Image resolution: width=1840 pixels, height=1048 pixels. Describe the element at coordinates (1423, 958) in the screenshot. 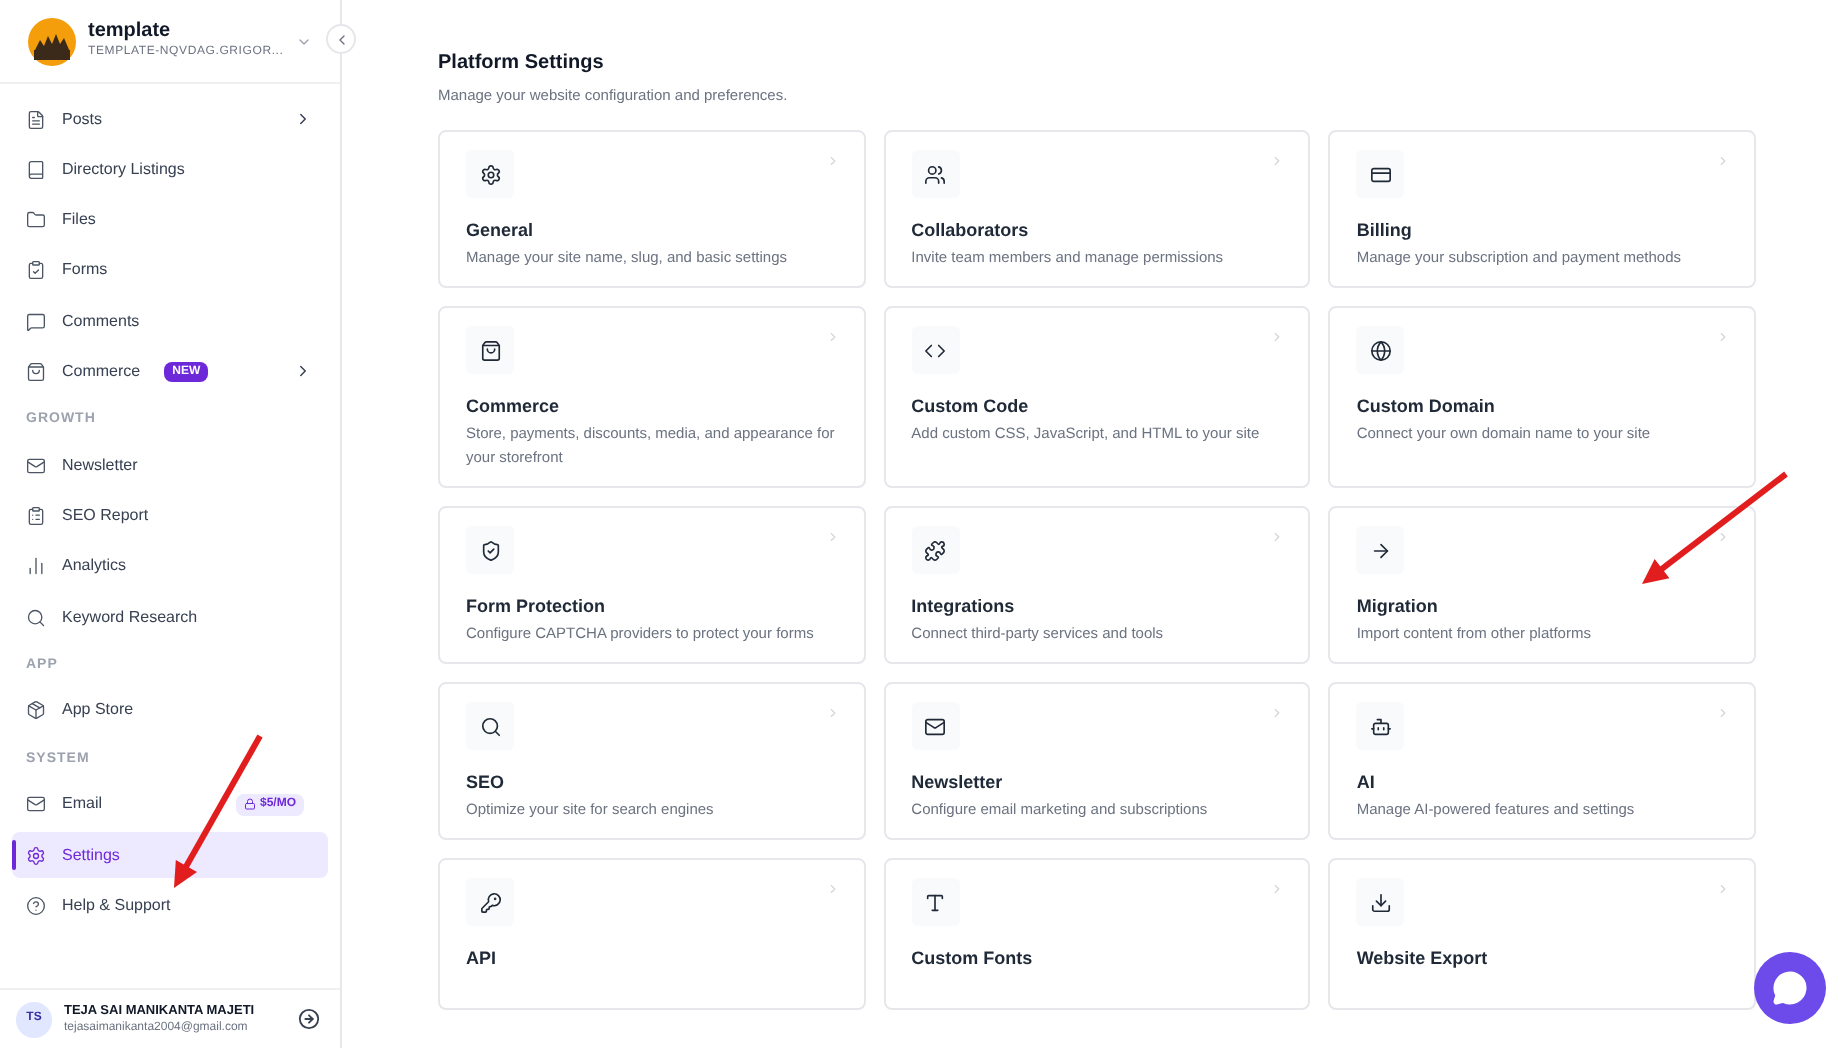

I see `card-title: Website Export` at that location.